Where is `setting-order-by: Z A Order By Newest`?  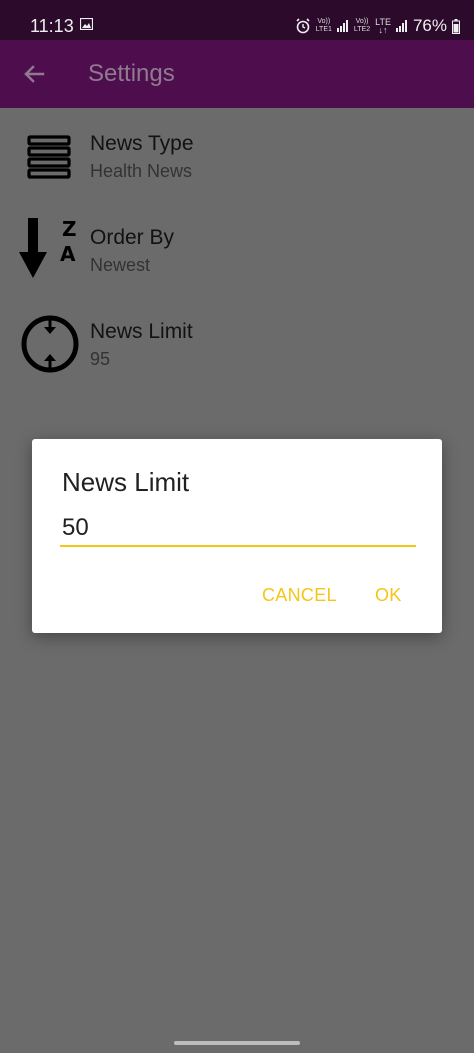
setting-order-by: Z A Order By Newest is located at coordinates (237, 259).